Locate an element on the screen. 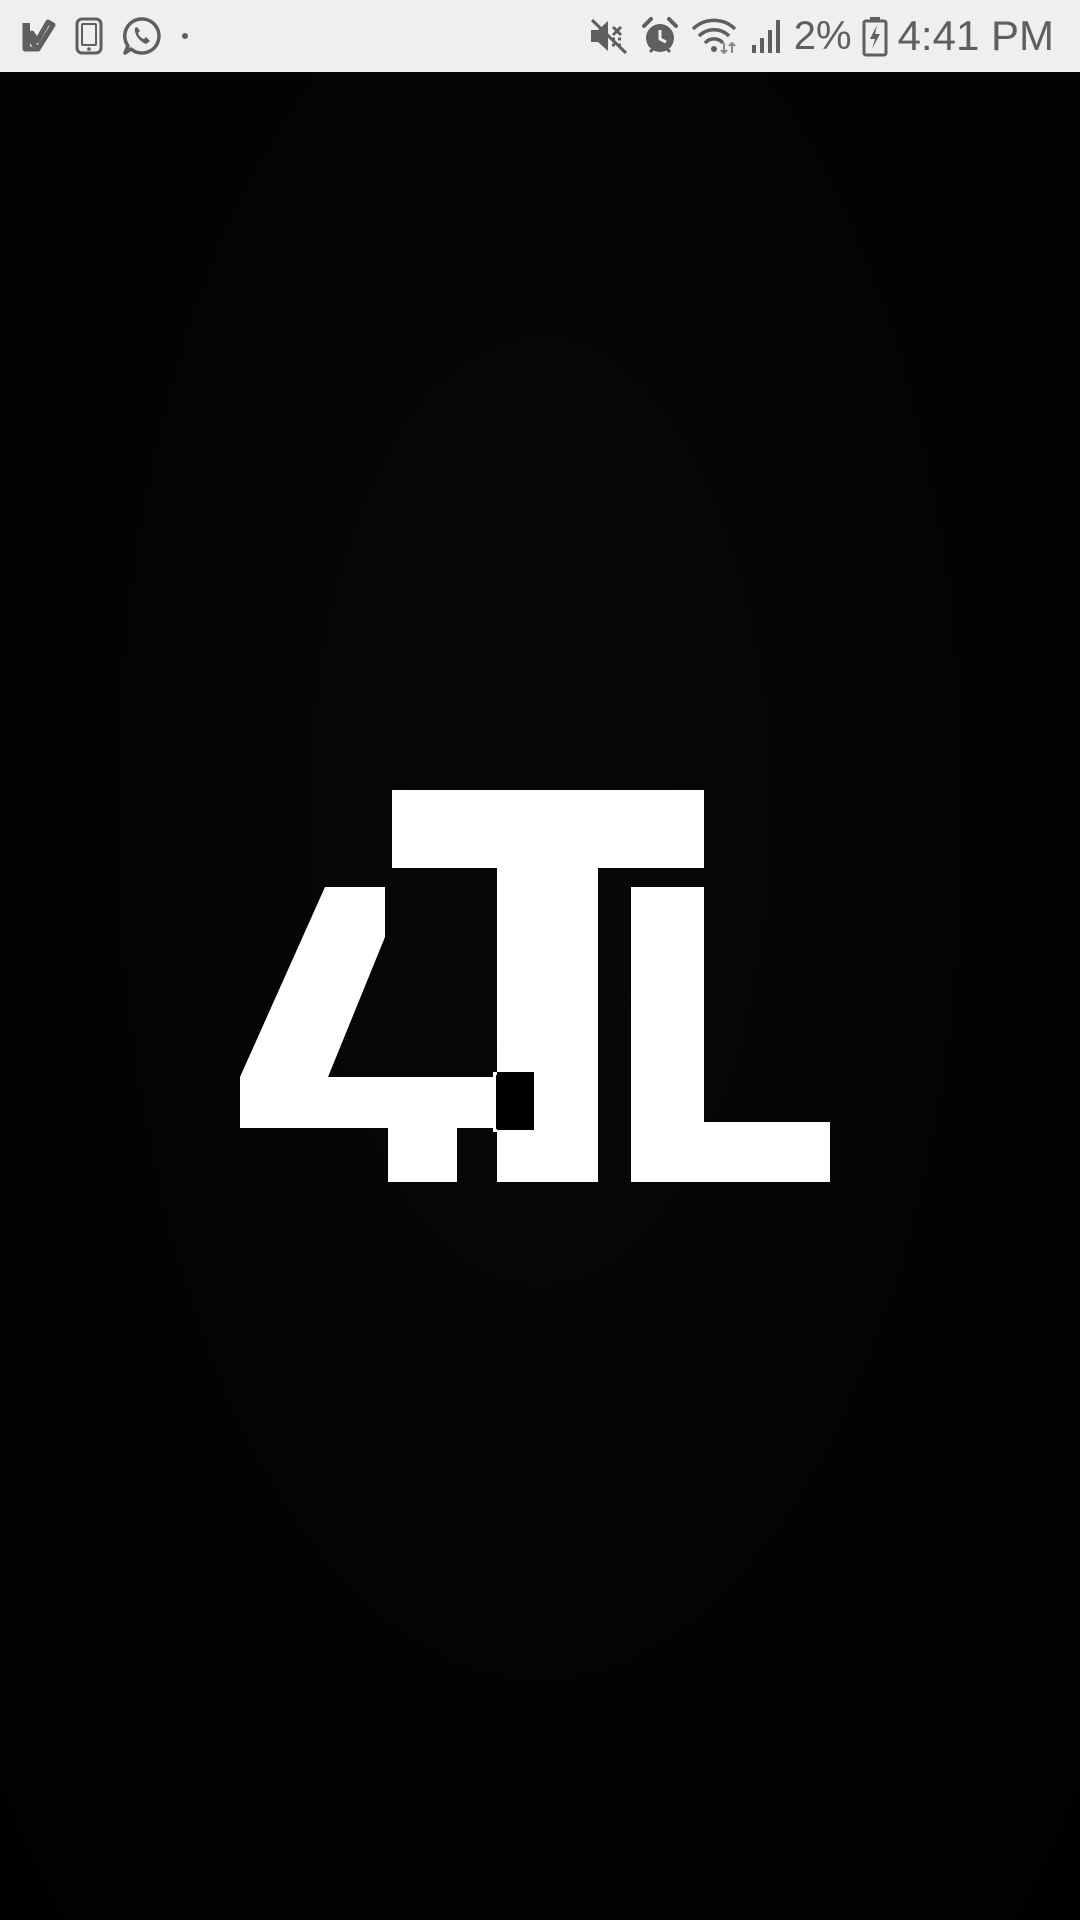  mute-icon is located at coordinates (609, 36).